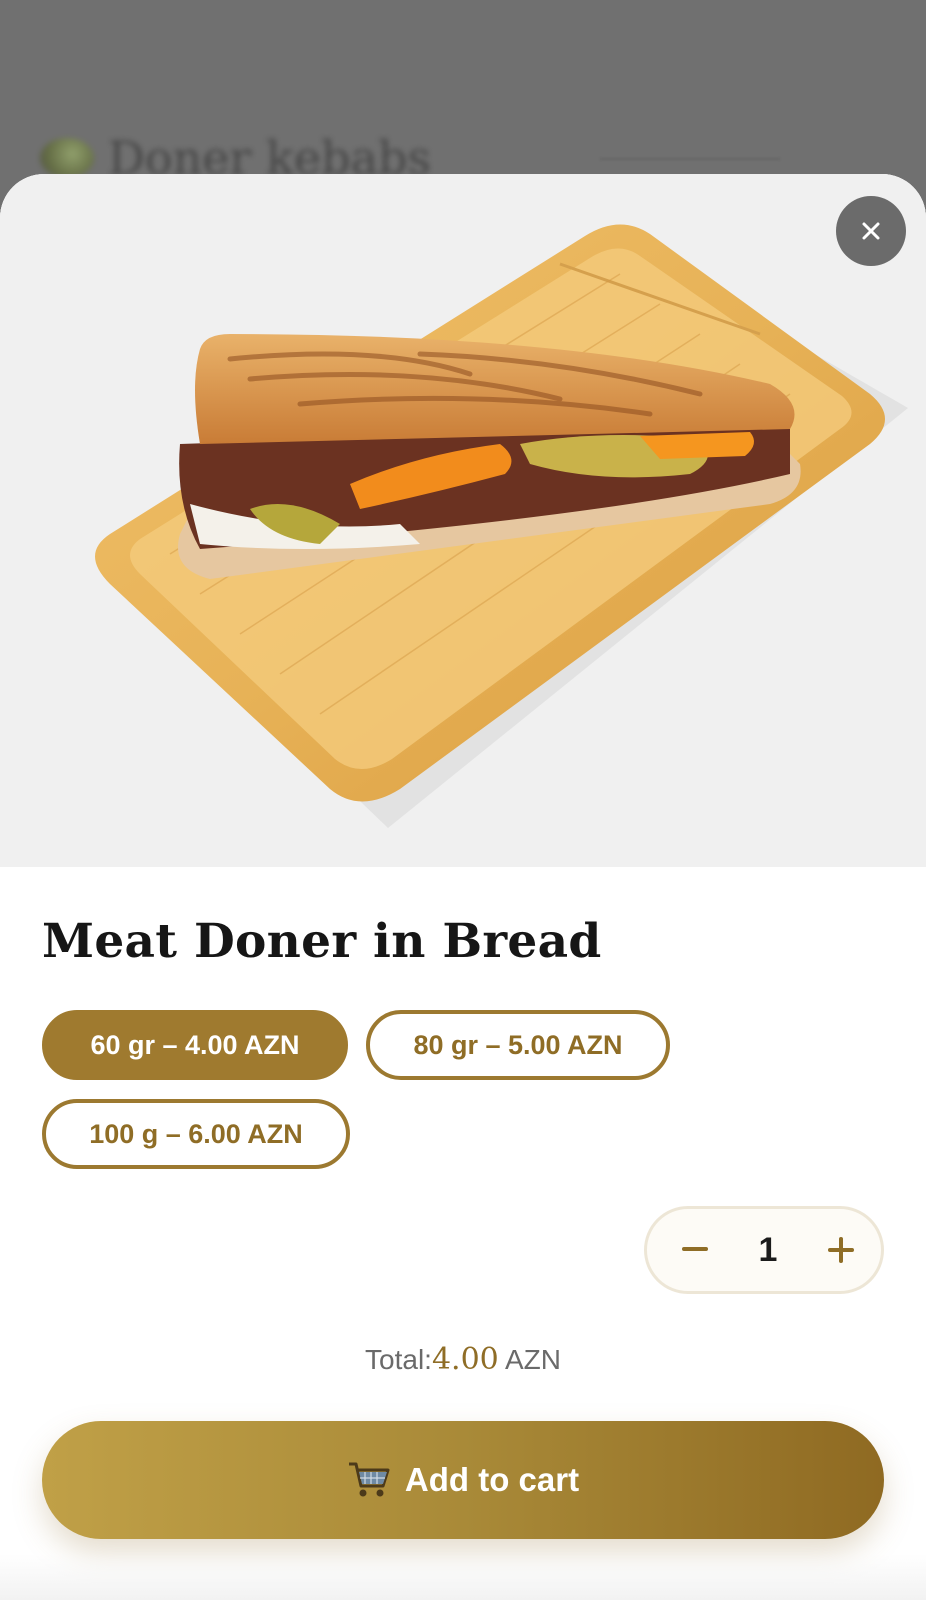 Image resolution: width=926 pixels, height=1600 pixels. I want to click on close-icon, so click(871, 231).